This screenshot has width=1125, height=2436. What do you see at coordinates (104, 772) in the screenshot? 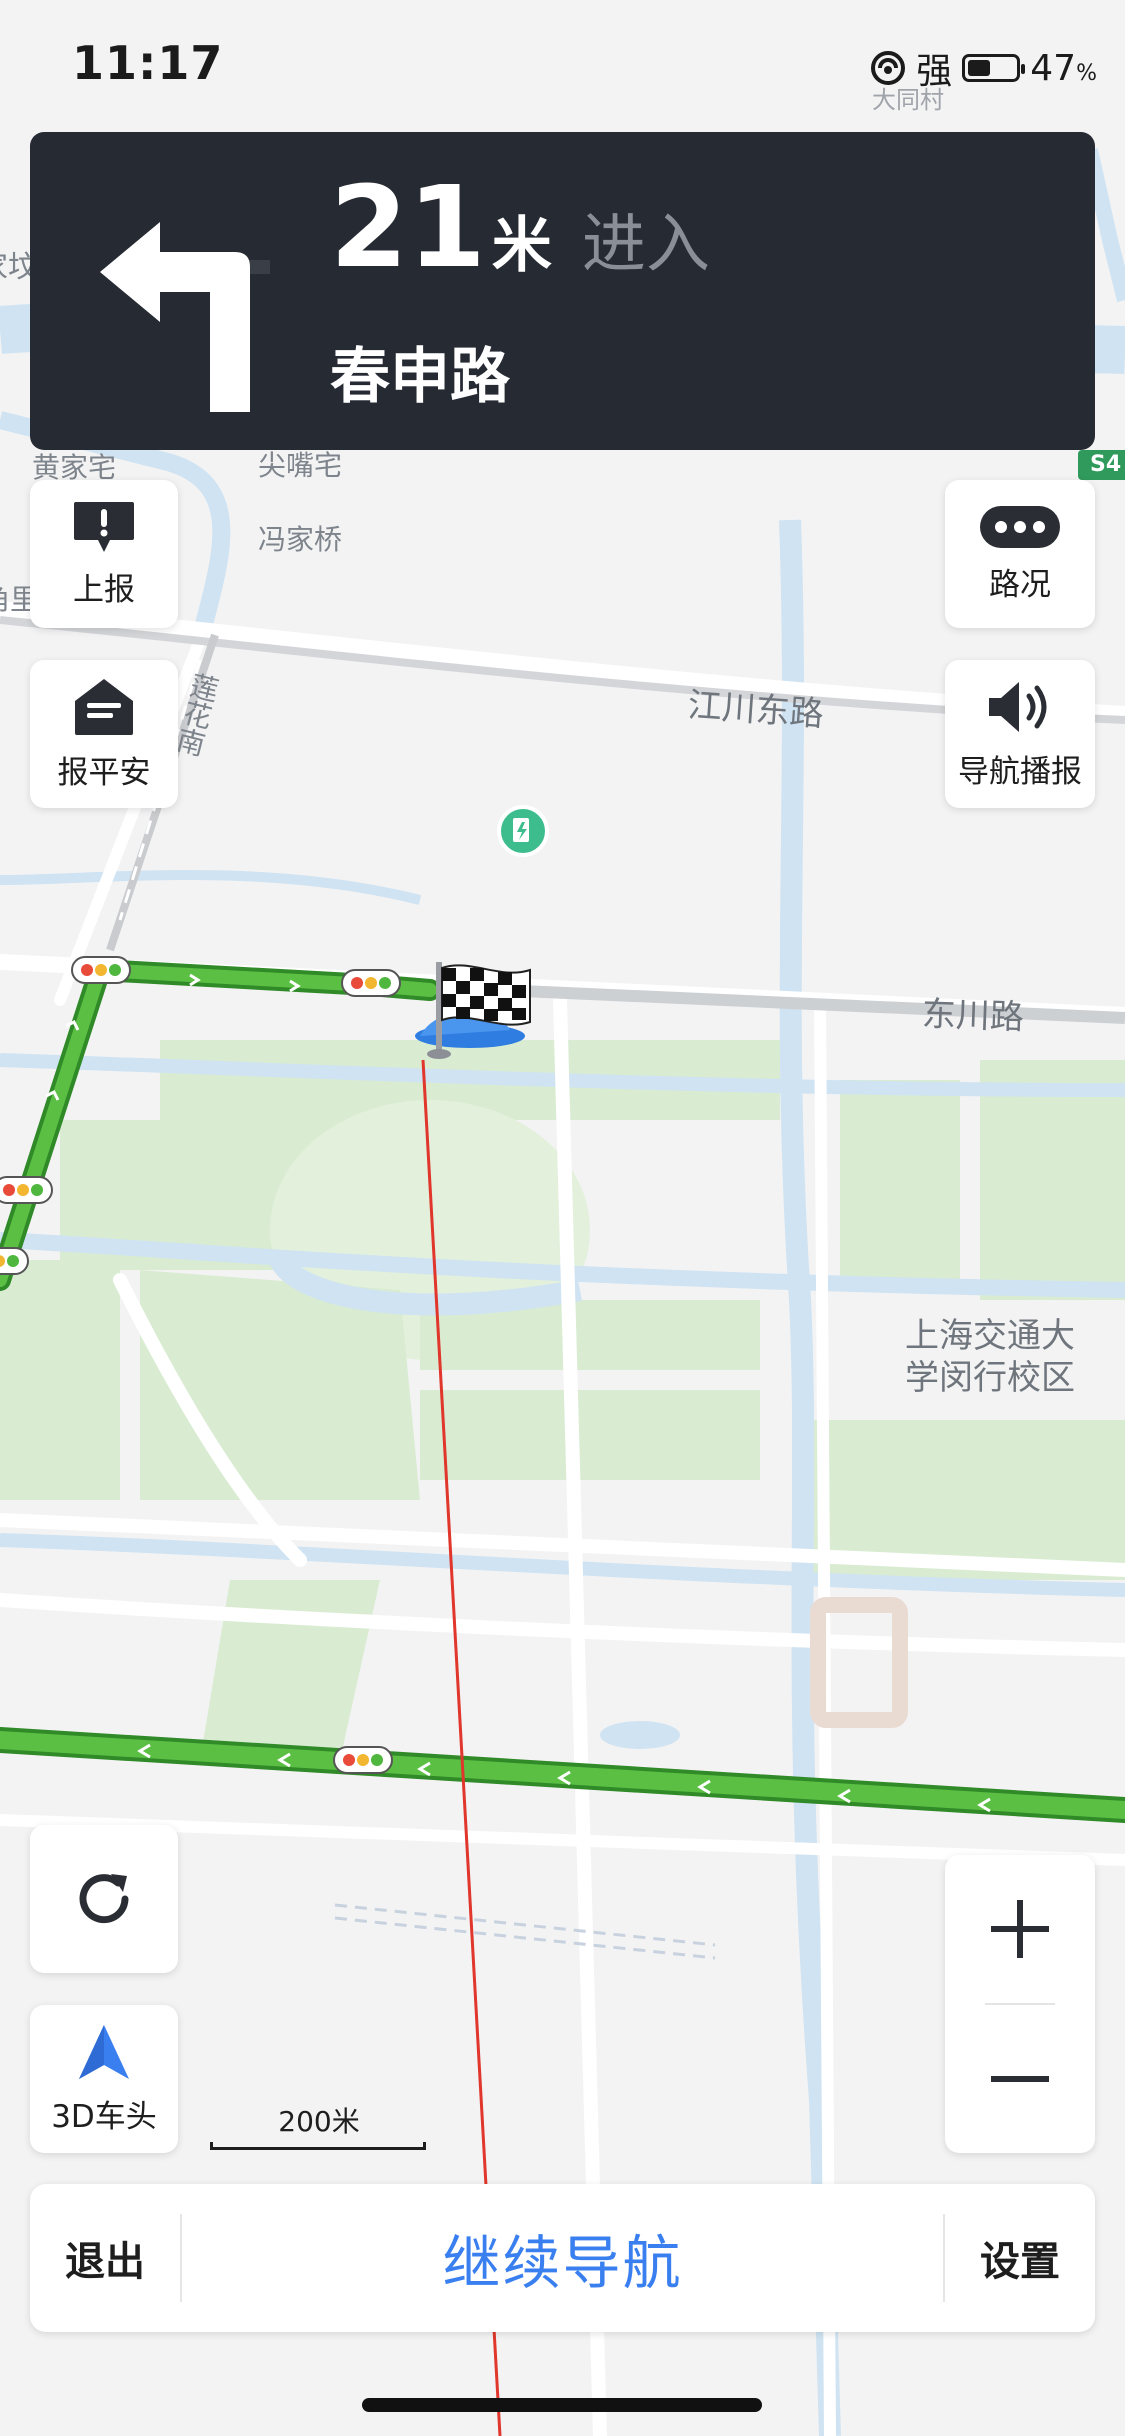
I see `safety-report-label: 报平安` at bounding box center [104, 772].